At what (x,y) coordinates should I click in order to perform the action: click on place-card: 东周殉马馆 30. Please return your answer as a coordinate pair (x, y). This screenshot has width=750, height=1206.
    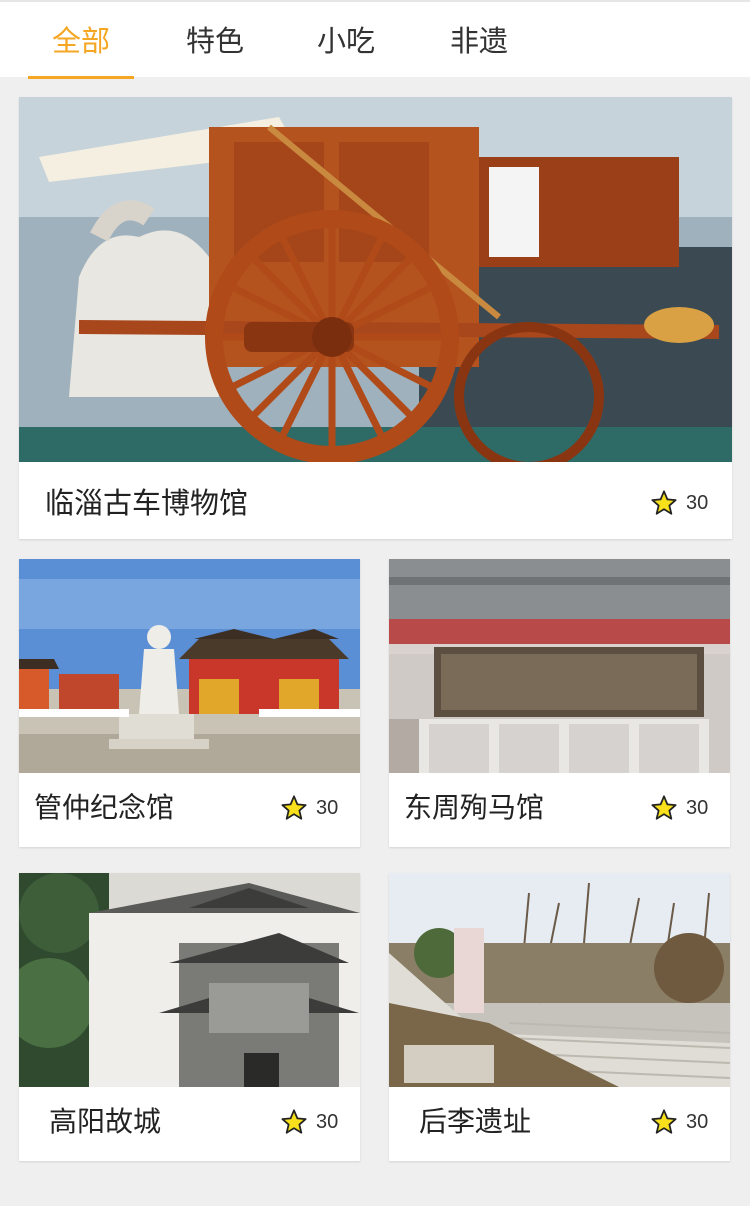
    Looking at the image, I should click on (559, 703).